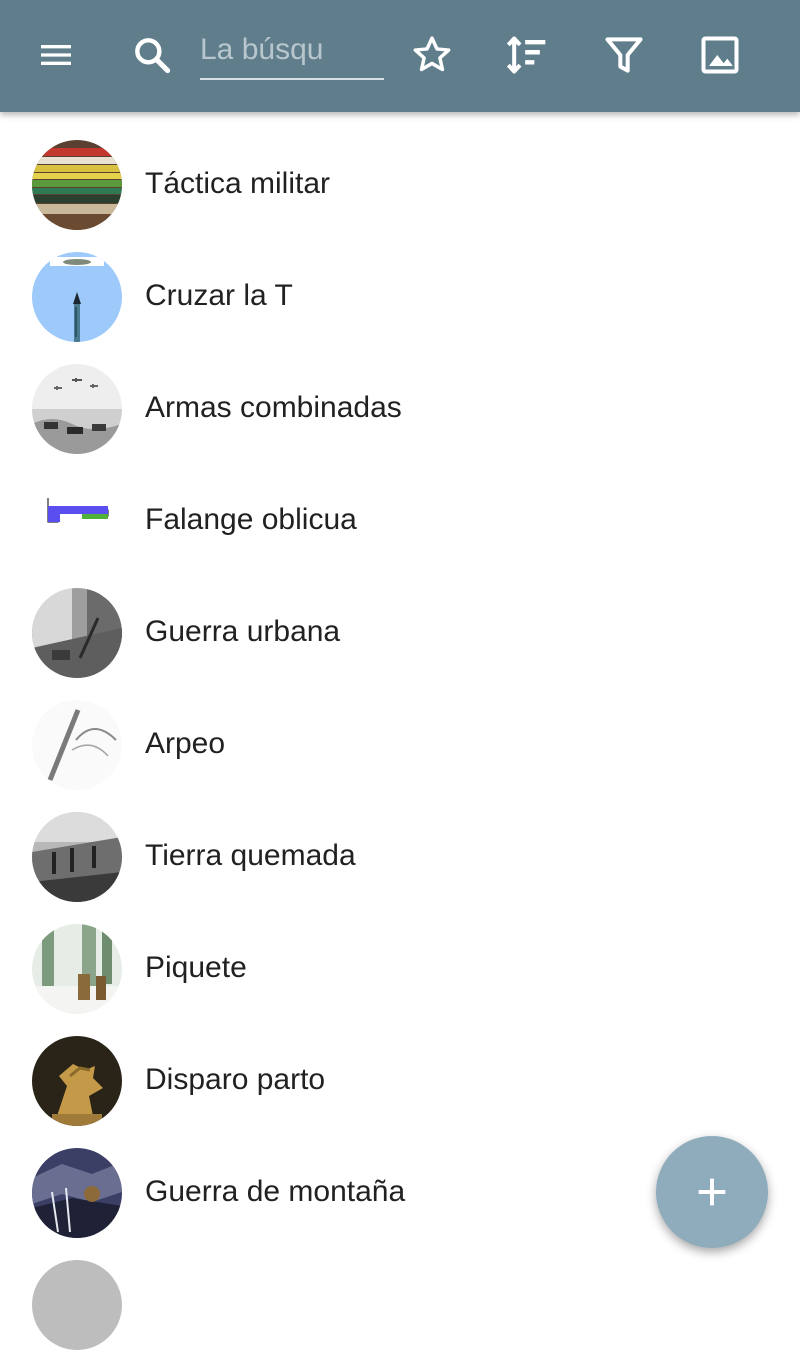 This screenshot has width=800, height=1360. What do you see at coordinates (275, 1191) in the screenshot?
I see `item-label: Guerra de montaña` at bounding box center [275, 1191].